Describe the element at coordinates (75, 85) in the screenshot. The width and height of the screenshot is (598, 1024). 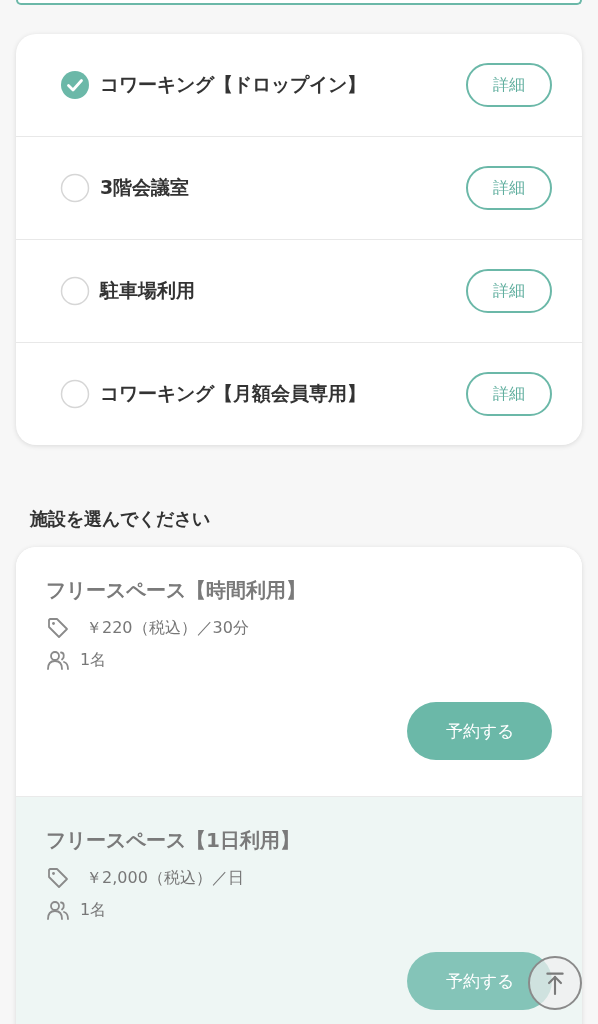
I see `checked-radio-icon` at that location.